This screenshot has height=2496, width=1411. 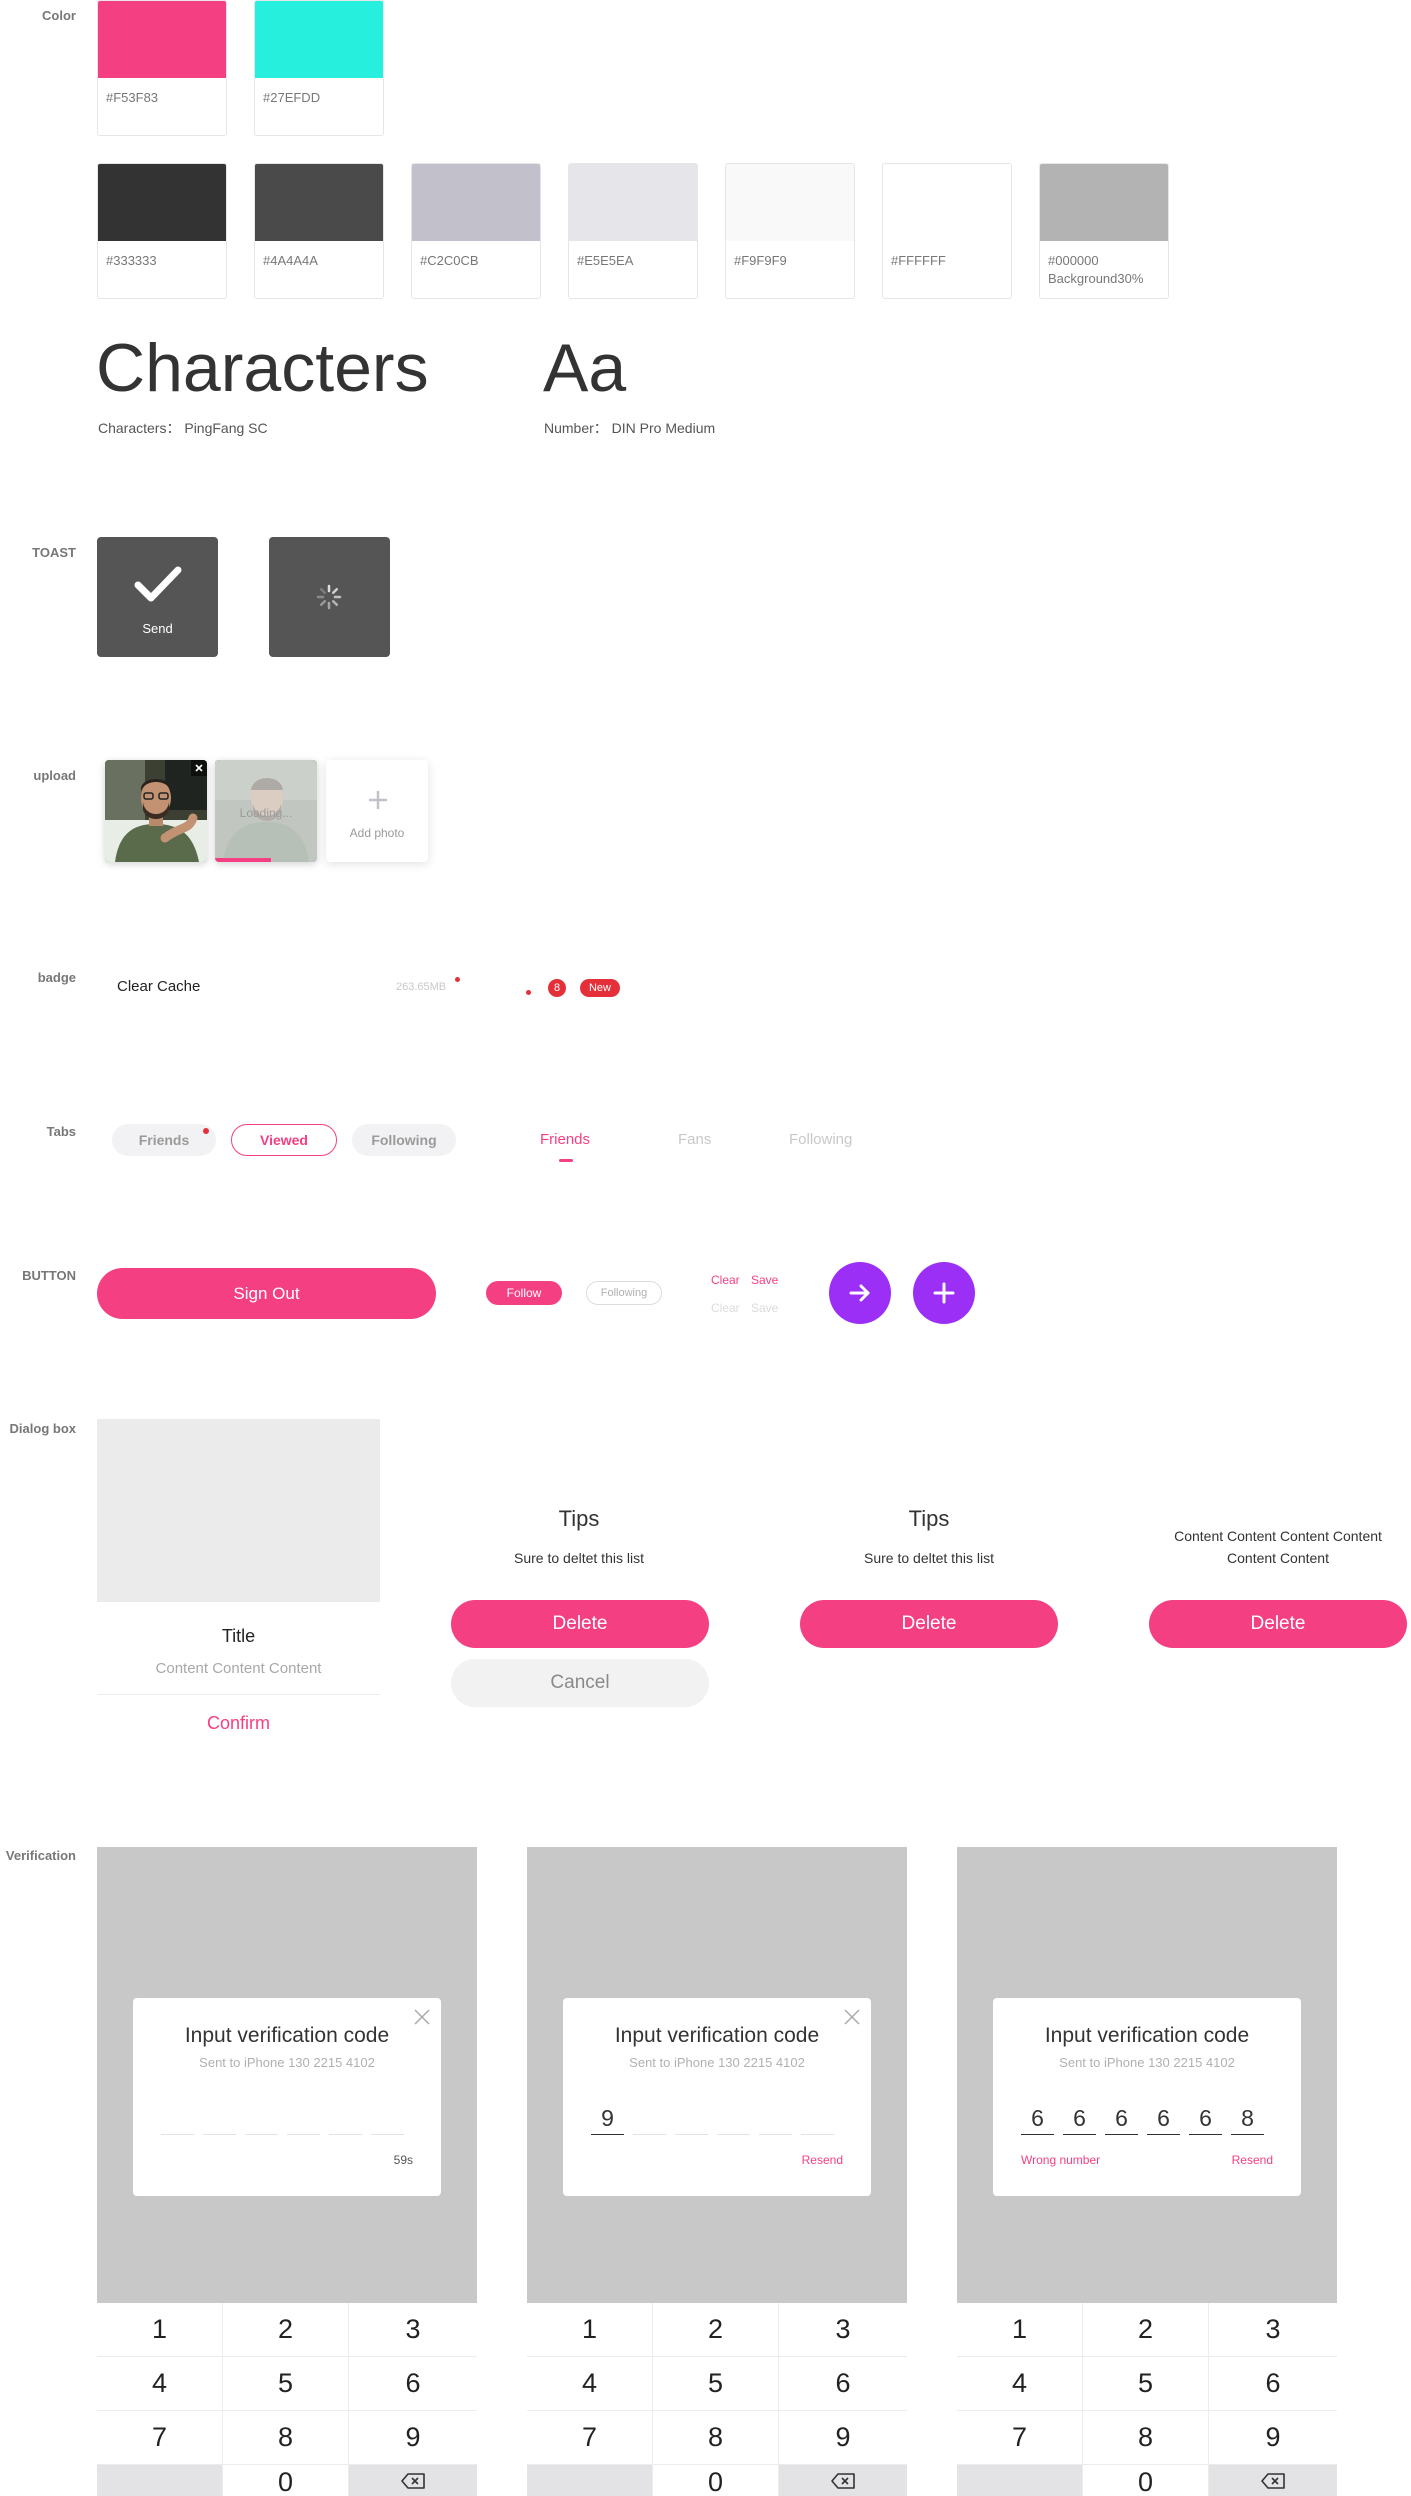 What do you see at coordinates (132, 97) in the screenshot?
I see `color-code: #F53F83` at bounding box center [132, 97].